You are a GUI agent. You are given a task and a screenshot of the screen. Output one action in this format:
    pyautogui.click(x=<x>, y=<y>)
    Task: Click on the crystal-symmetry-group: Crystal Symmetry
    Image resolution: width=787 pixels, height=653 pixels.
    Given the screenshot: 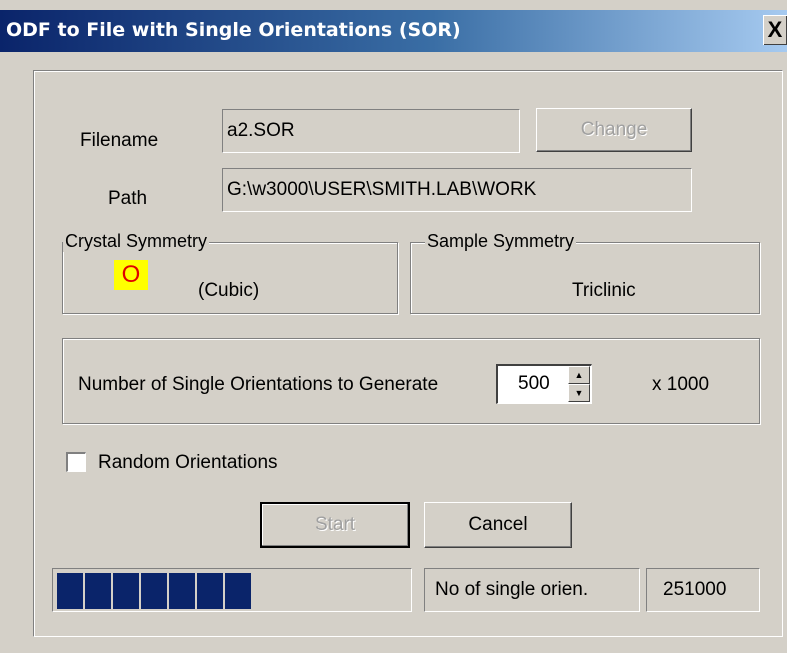 What is the action you would take?
    pyautogui.click(x=230, y=272)
    